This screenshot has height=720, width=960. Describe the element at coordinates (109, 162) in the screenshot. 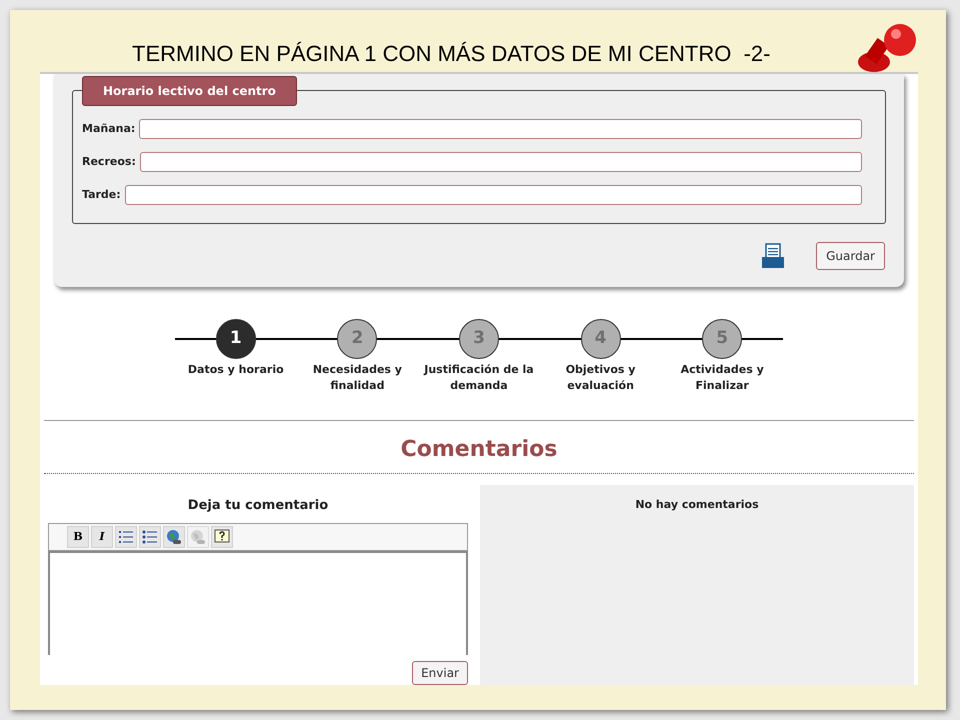

I see `field-label: Recreos:` at that location.